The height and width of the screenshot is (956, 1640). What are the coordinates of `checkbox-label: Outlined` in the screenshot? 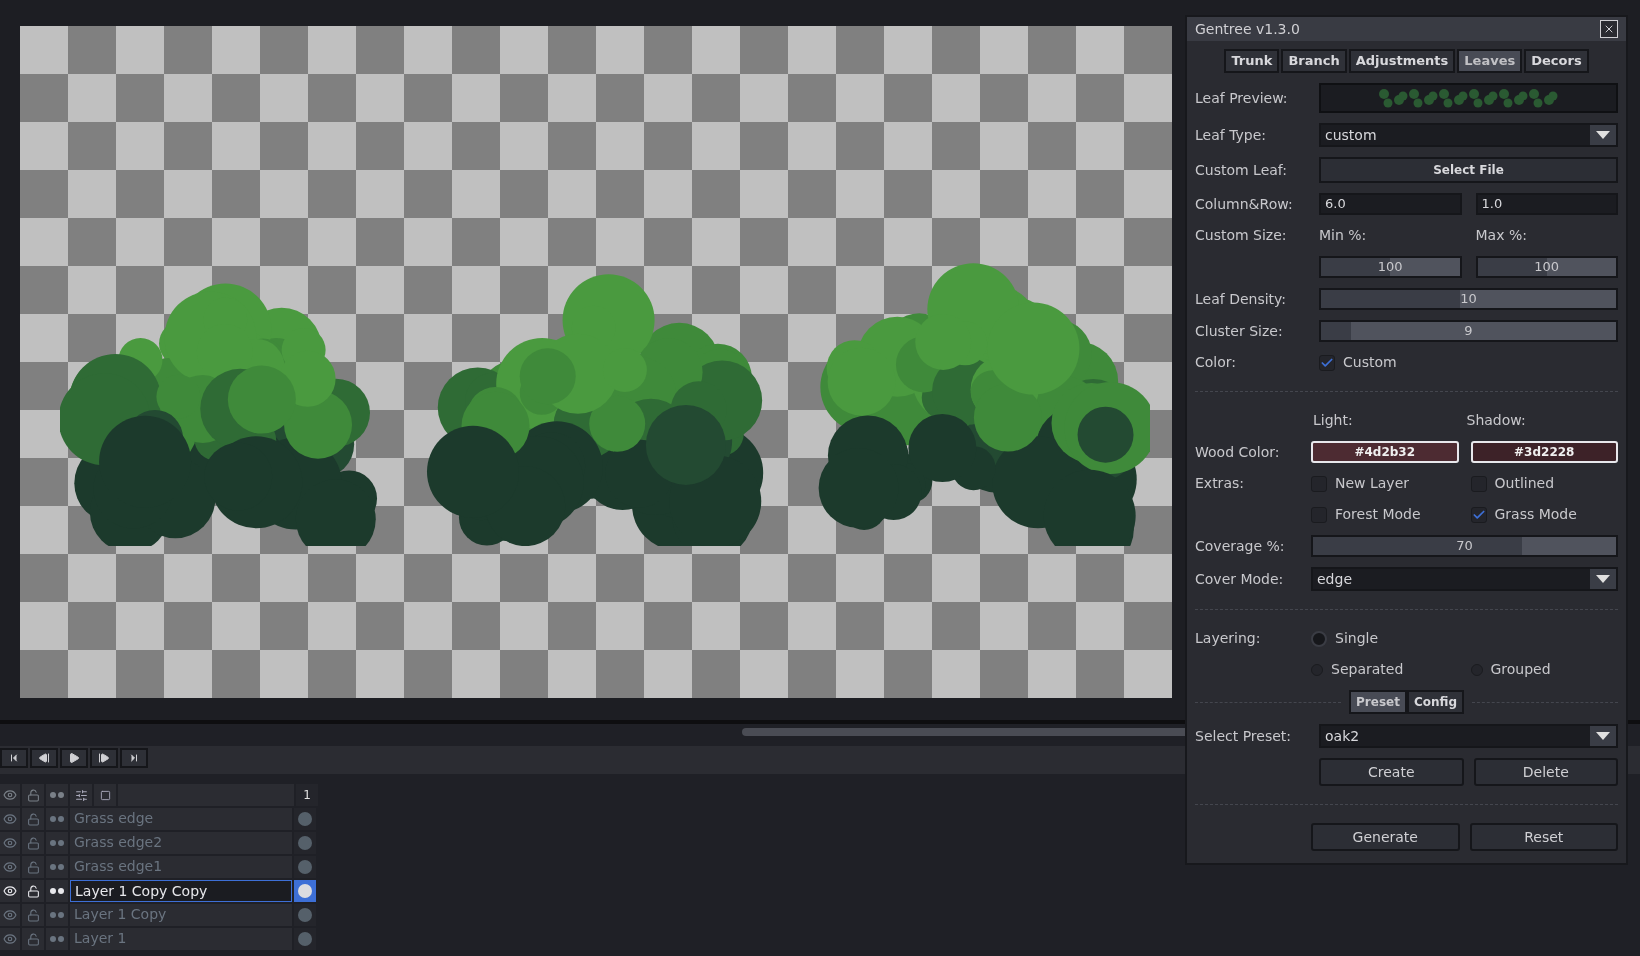 It's located at (1524, 483).